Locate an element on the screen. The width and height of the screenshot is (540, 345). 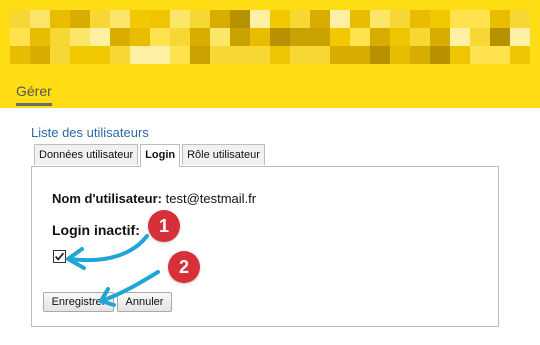
user-list-link: Liste des utilisateurs is located at coordinates (90, 132).